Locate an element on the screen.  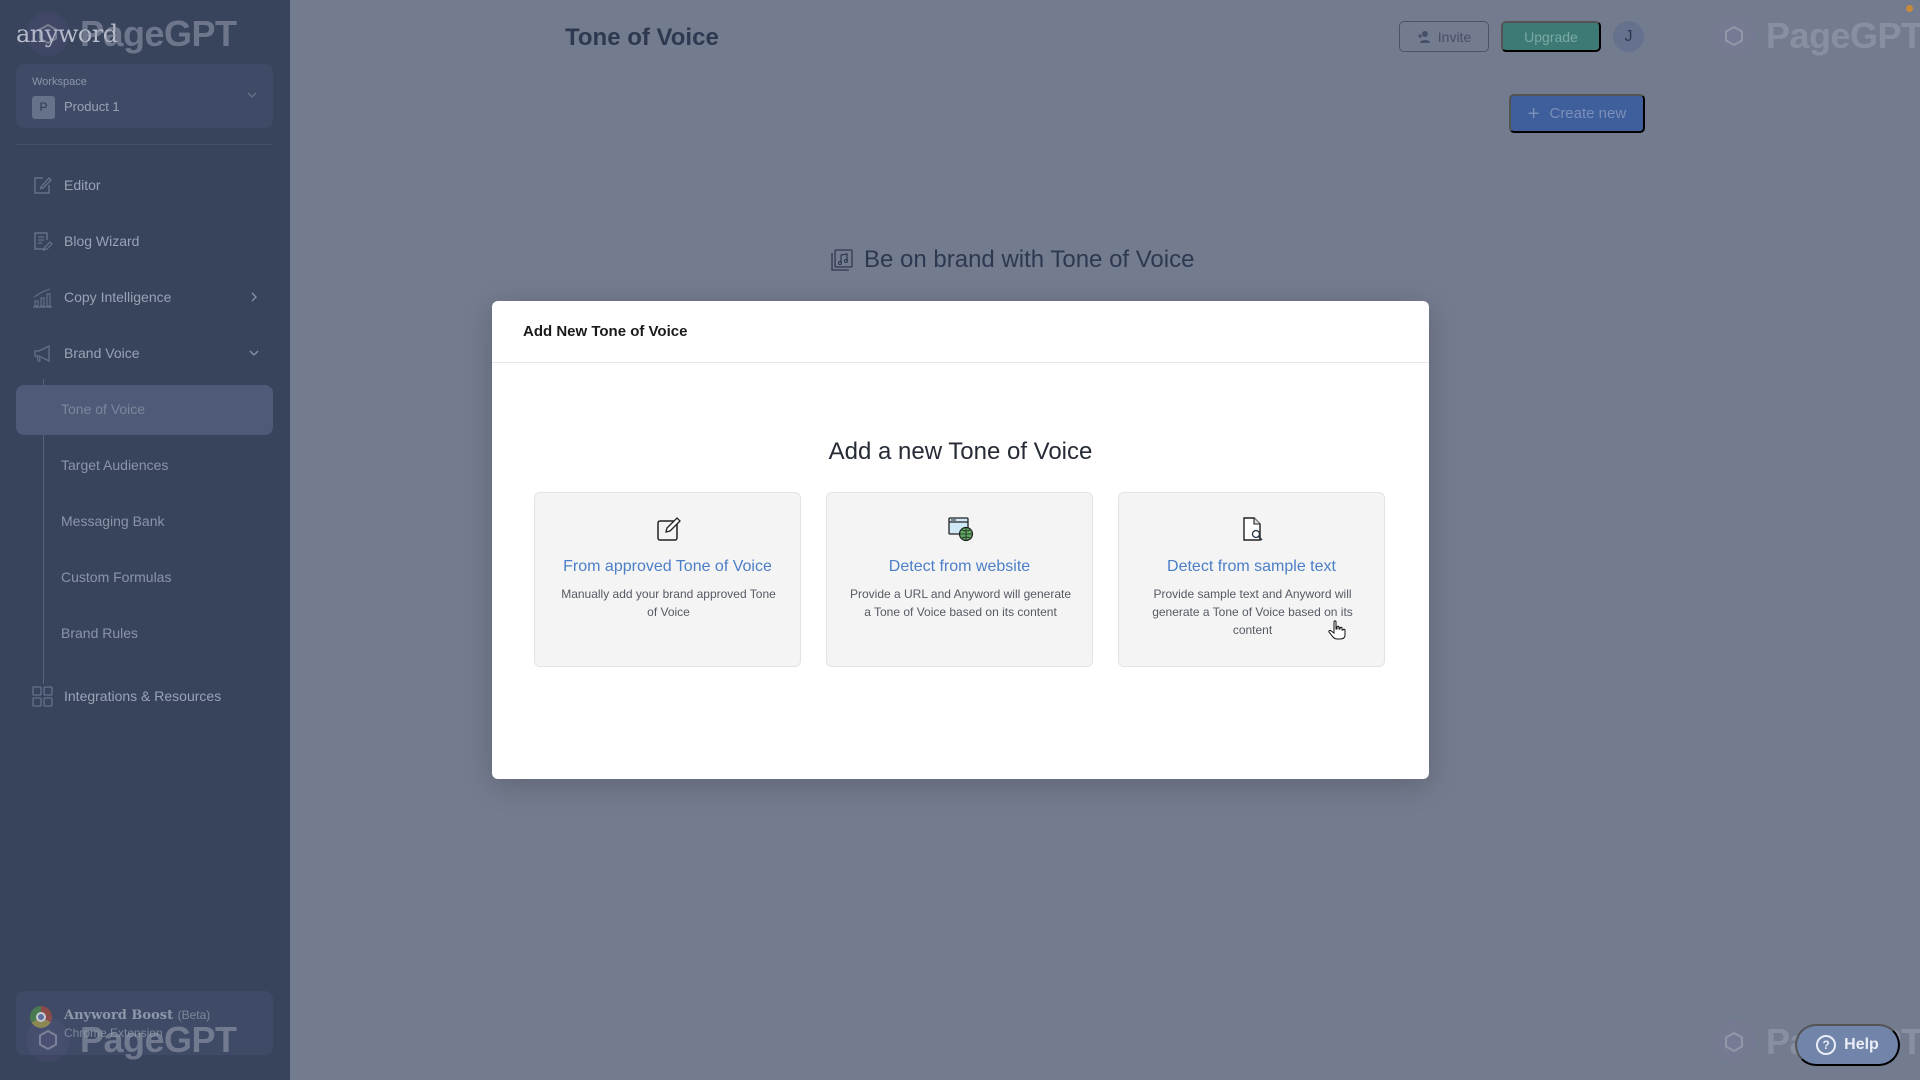
invite-button: Invite is located at coordinates (1444, 36).